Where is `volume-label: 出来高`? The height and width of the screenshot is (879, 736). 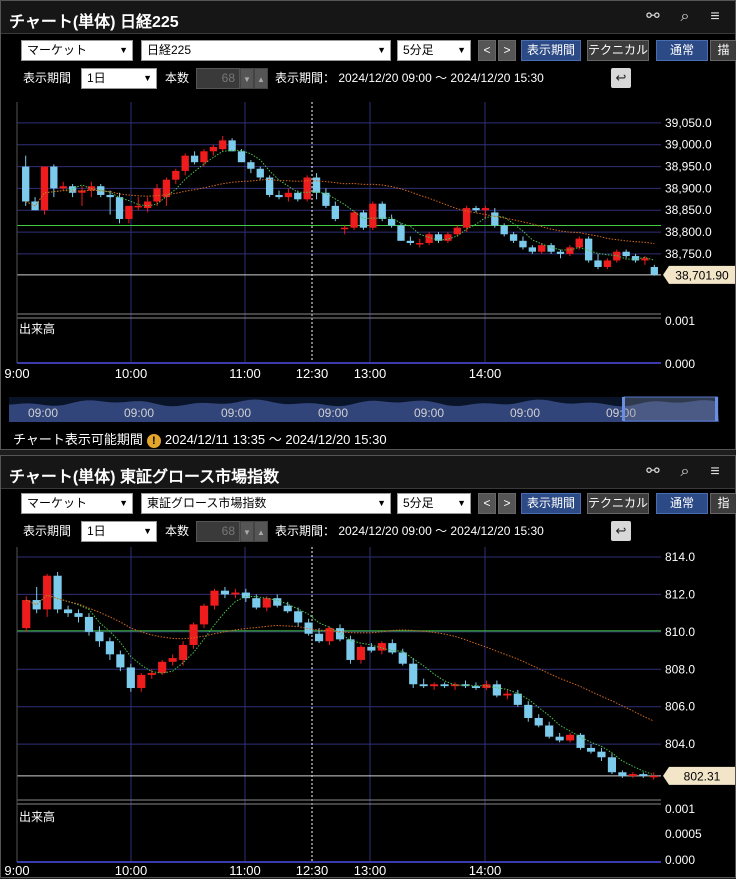 volume-label: 出来高 is located at coordinates (37, 329).